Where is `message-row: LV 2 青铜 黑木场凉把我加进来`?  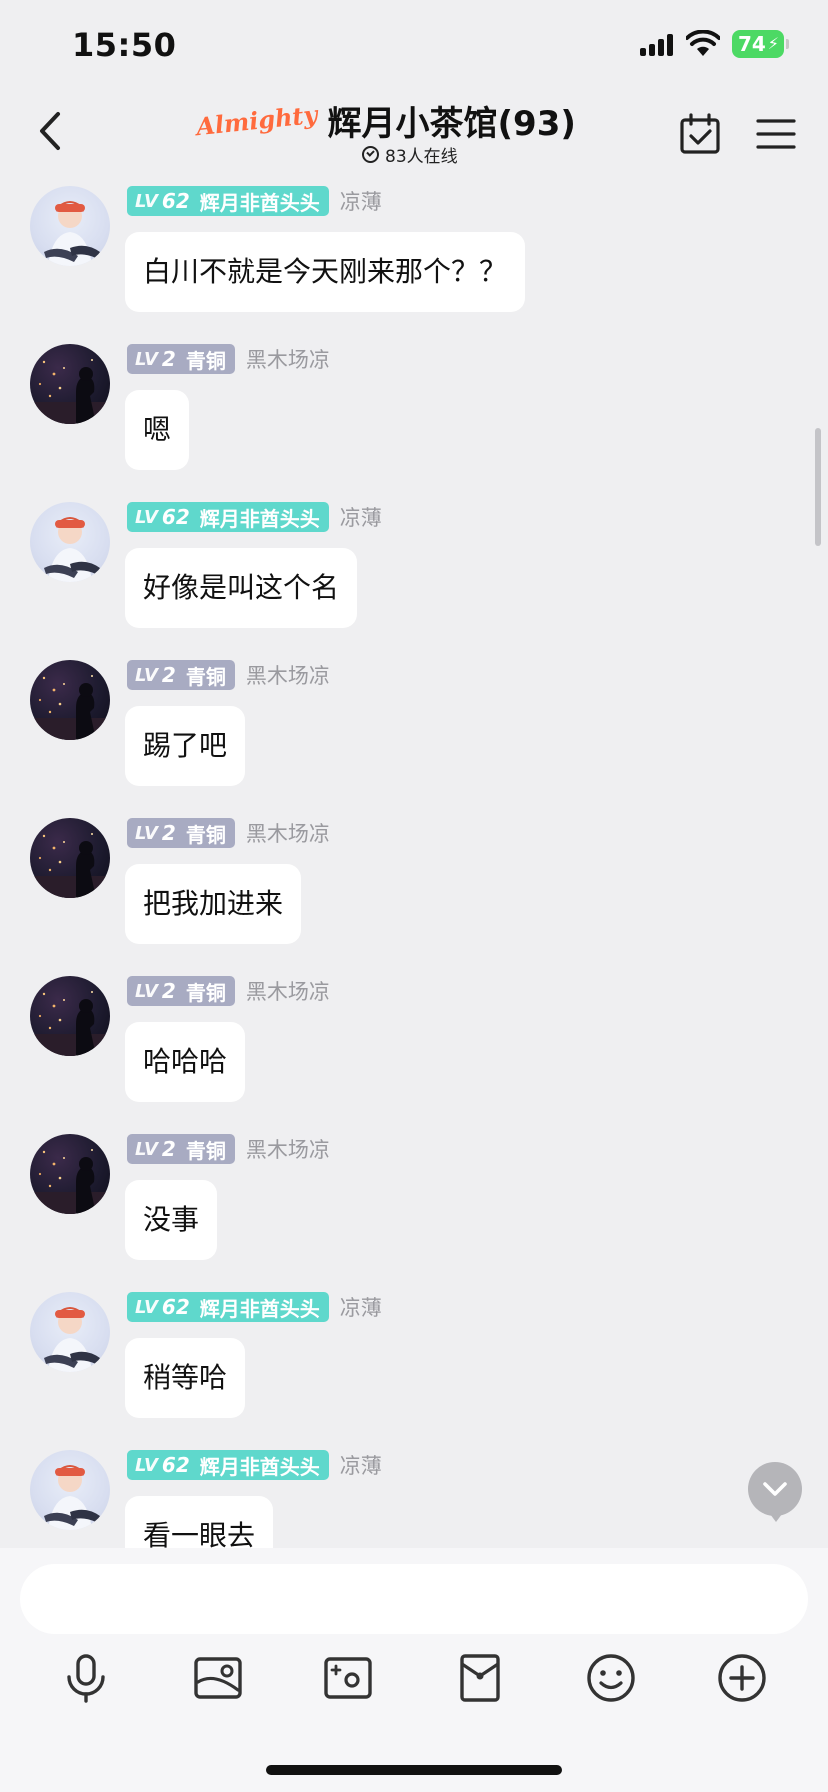 message-row: LV 2 青铜 黑木场凉把我加进来 is located at coordinates (414, 887).